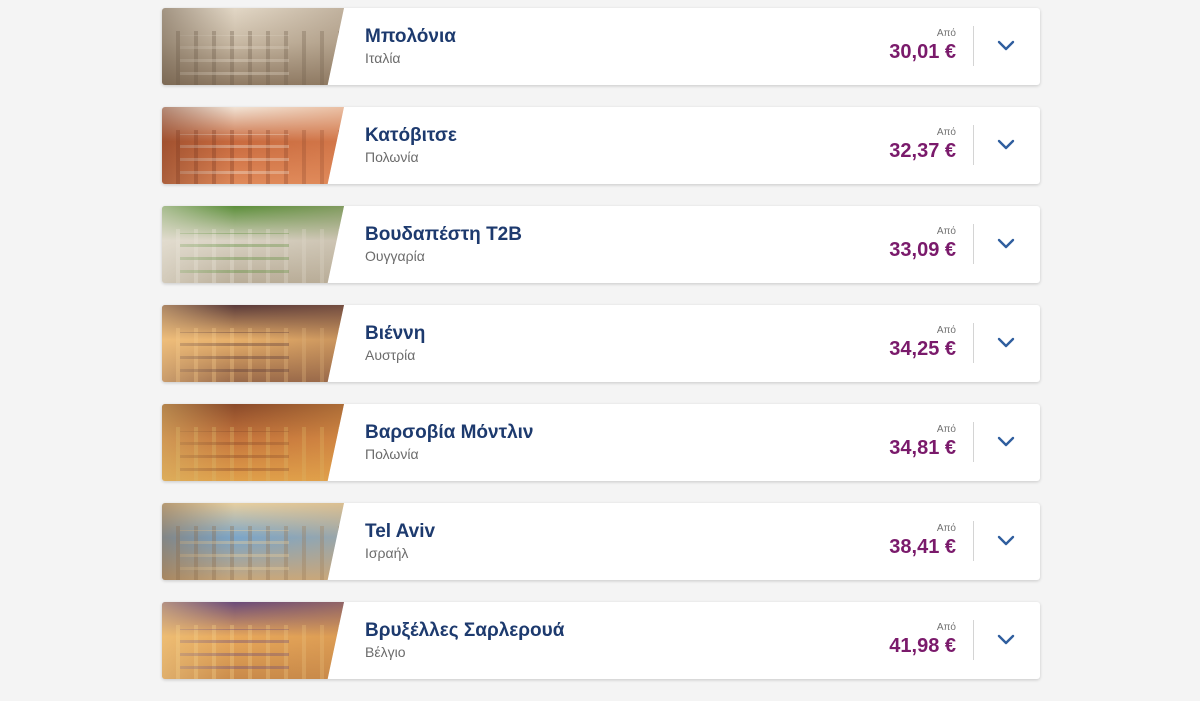  Describe the element at coordinates (465, 630) in the screenshot. I see `destination-city: Βρυξέλλες Σαρλερουά` at that location.